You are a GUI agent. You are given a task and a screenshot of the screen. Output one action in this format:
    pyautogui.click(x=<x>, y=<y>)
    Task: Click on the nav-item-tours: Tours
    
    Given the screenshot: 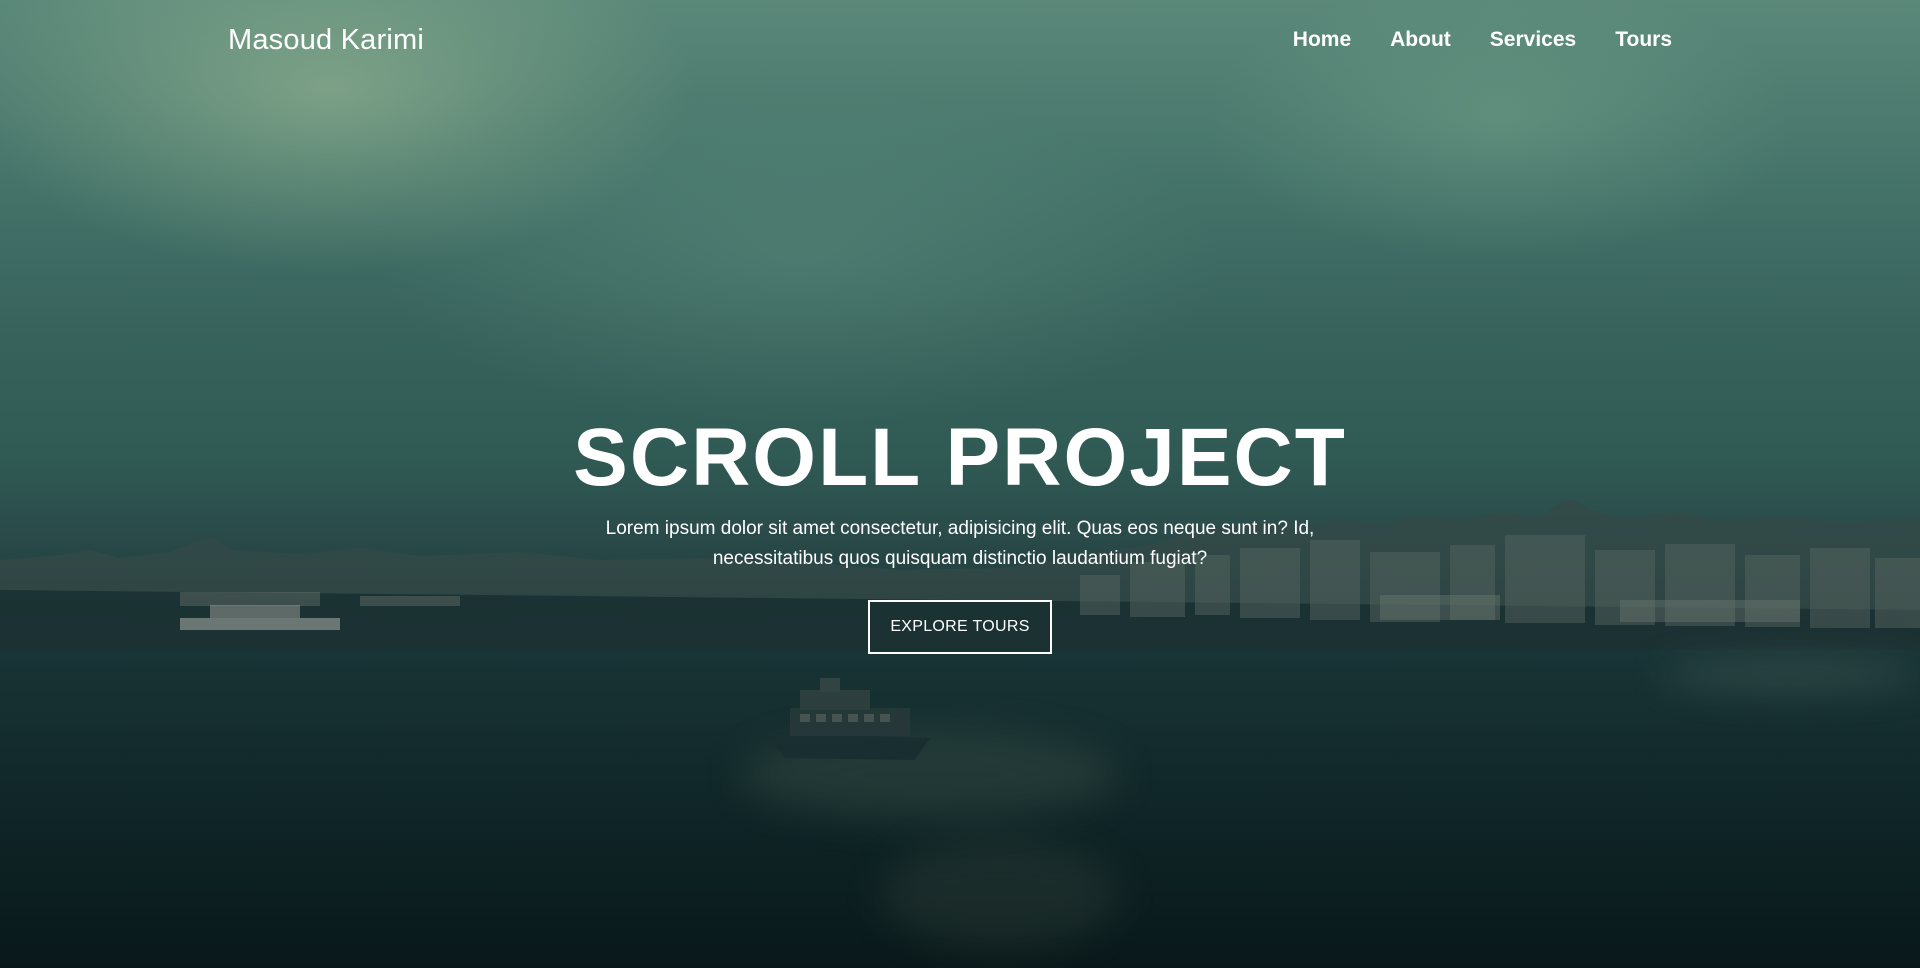 What is the action you would take?
    pyautogui.click(x=1624, y=40)
    